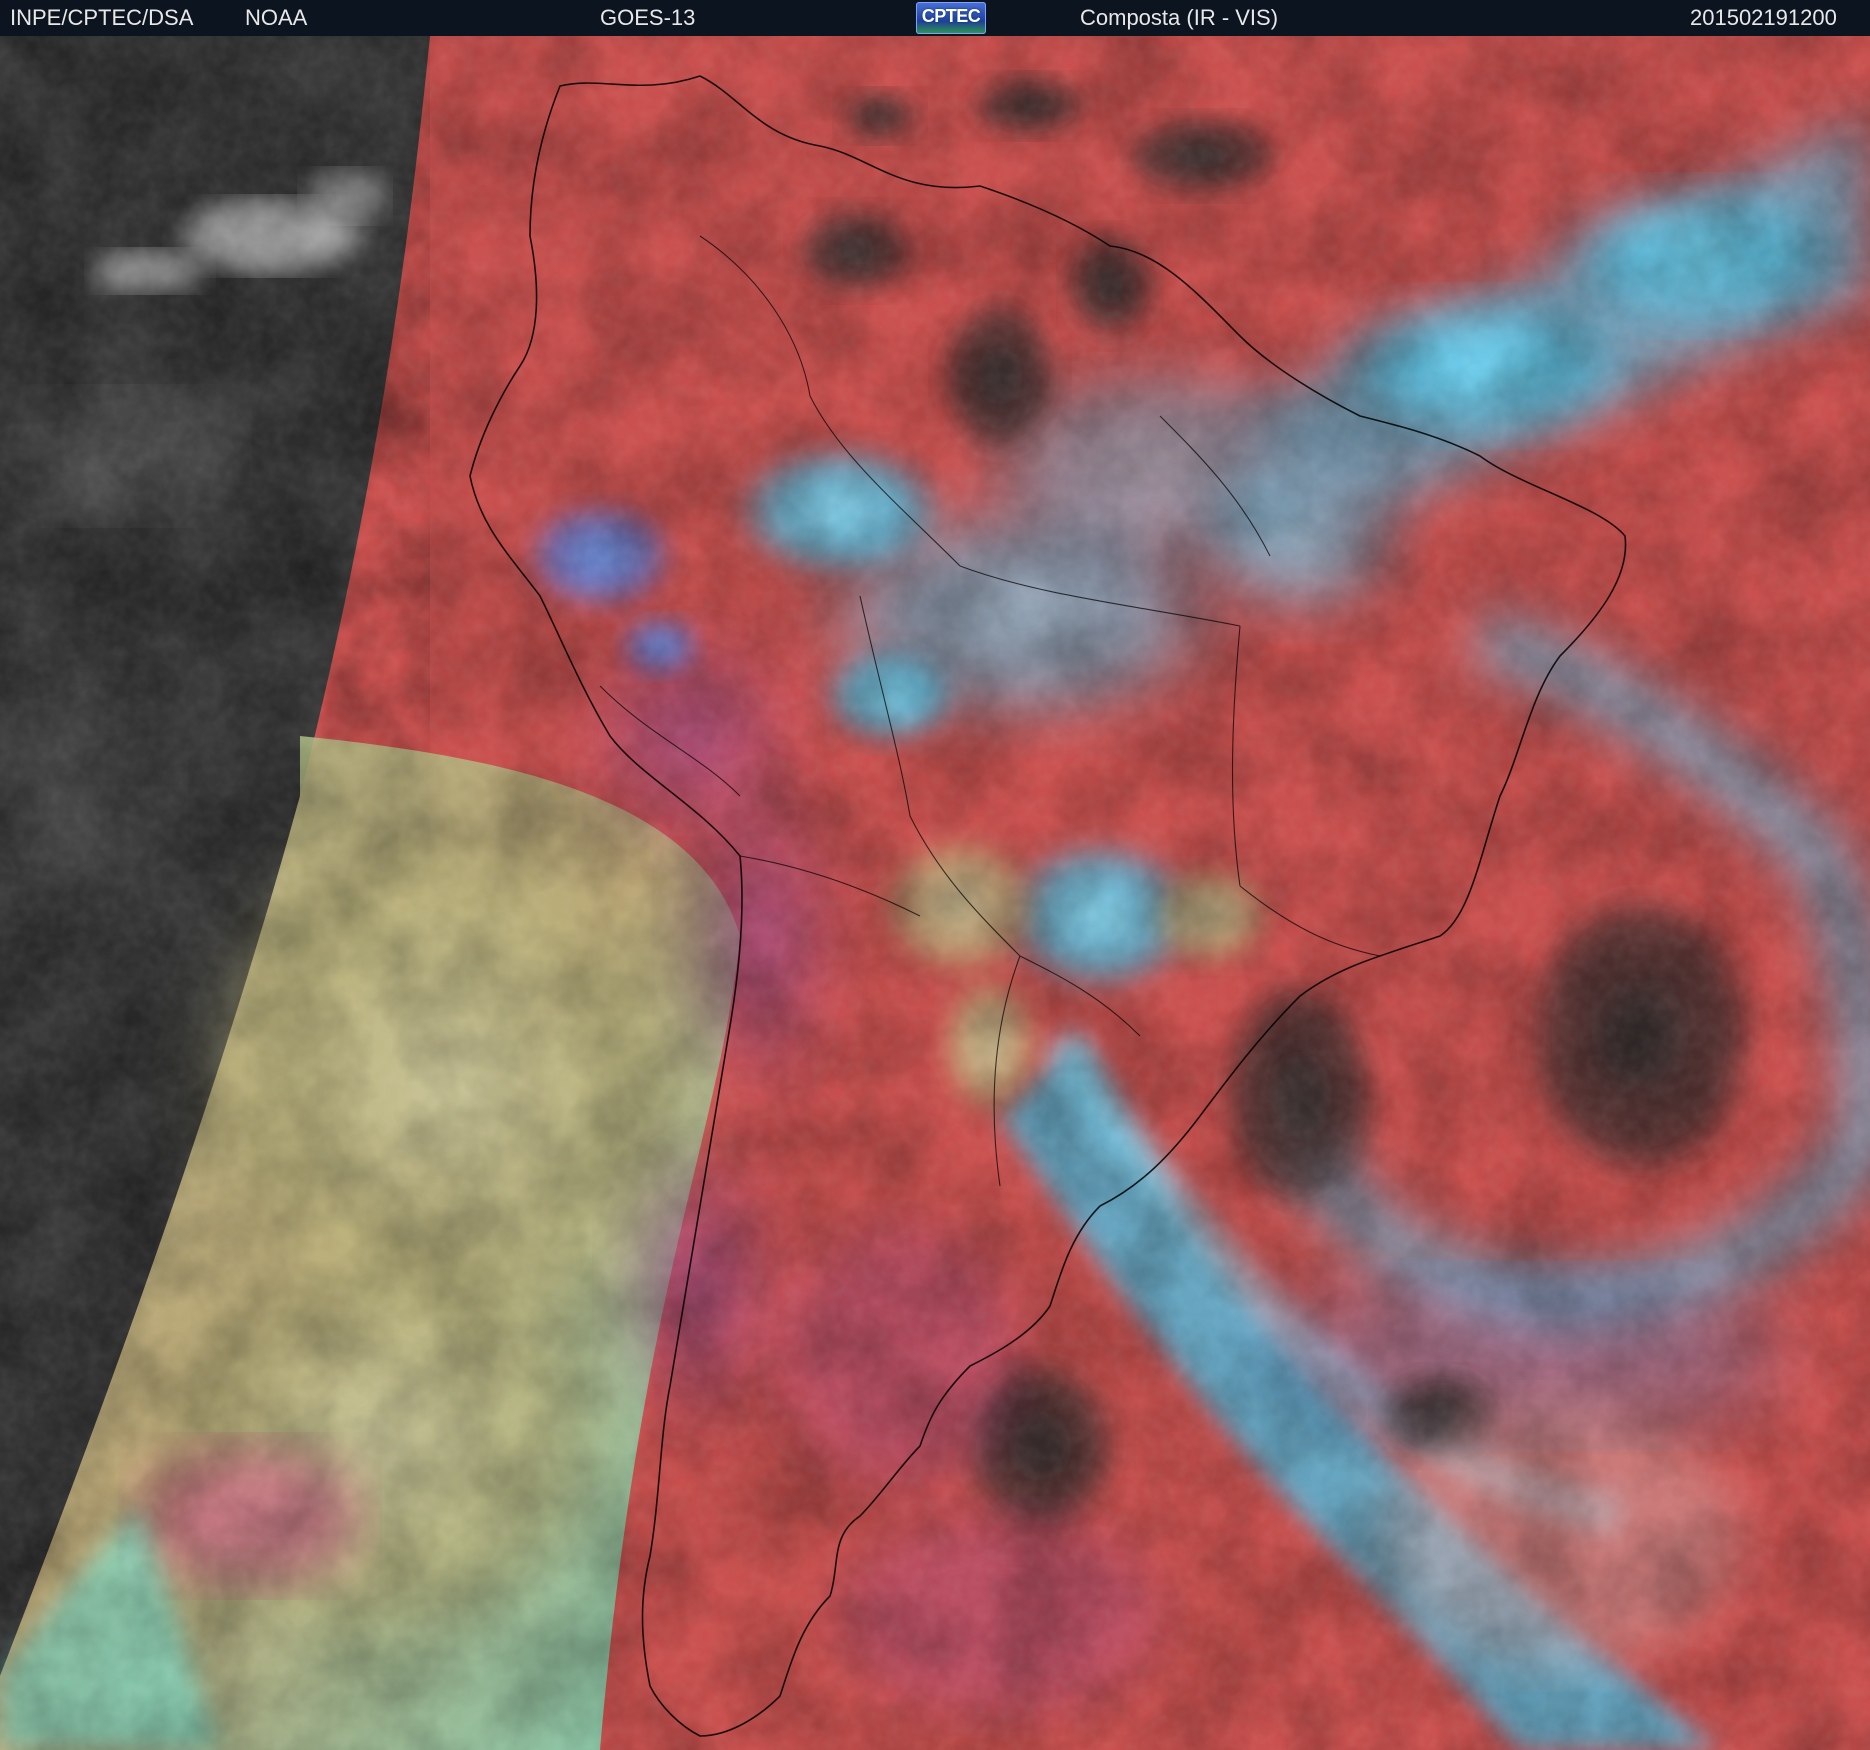  What do you see at coordinates (1179, 17) in the screenshot?
I see `product-label: Composta (IR - VIS)` at bounding box center [1179, 17].